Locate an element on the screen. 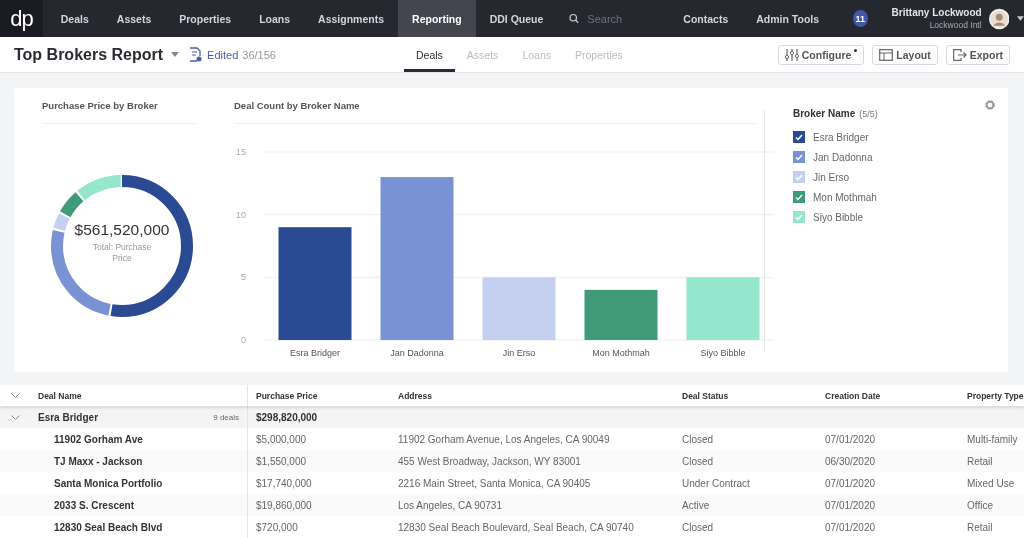  user-company: Lockwood Intl is located at coordinates (955, 25).